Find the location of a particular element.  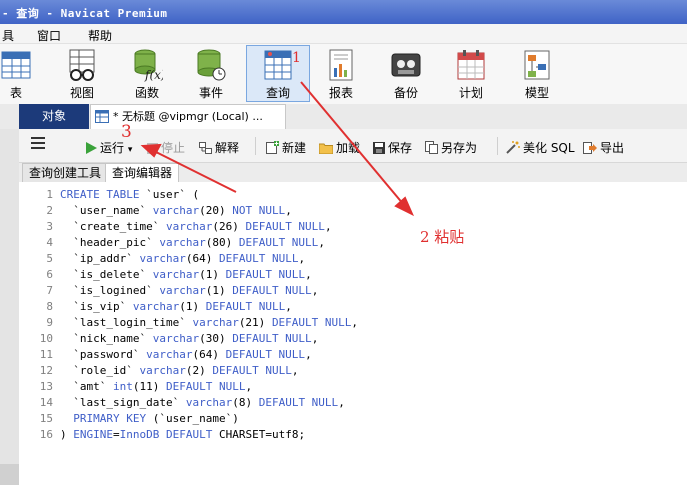

annotation-step-1: 1 is located at coordinates (296, 58).